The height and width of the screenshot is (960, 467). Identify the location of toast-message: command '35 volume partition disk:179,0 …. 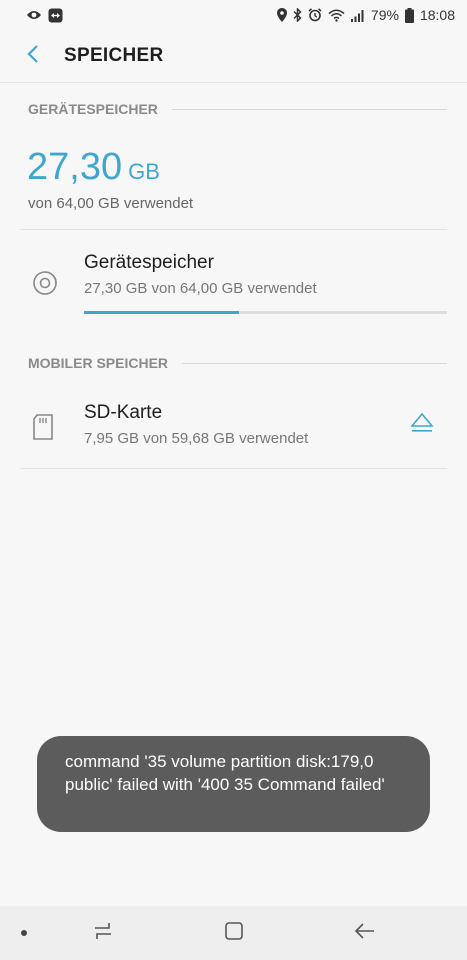
(225, 773).